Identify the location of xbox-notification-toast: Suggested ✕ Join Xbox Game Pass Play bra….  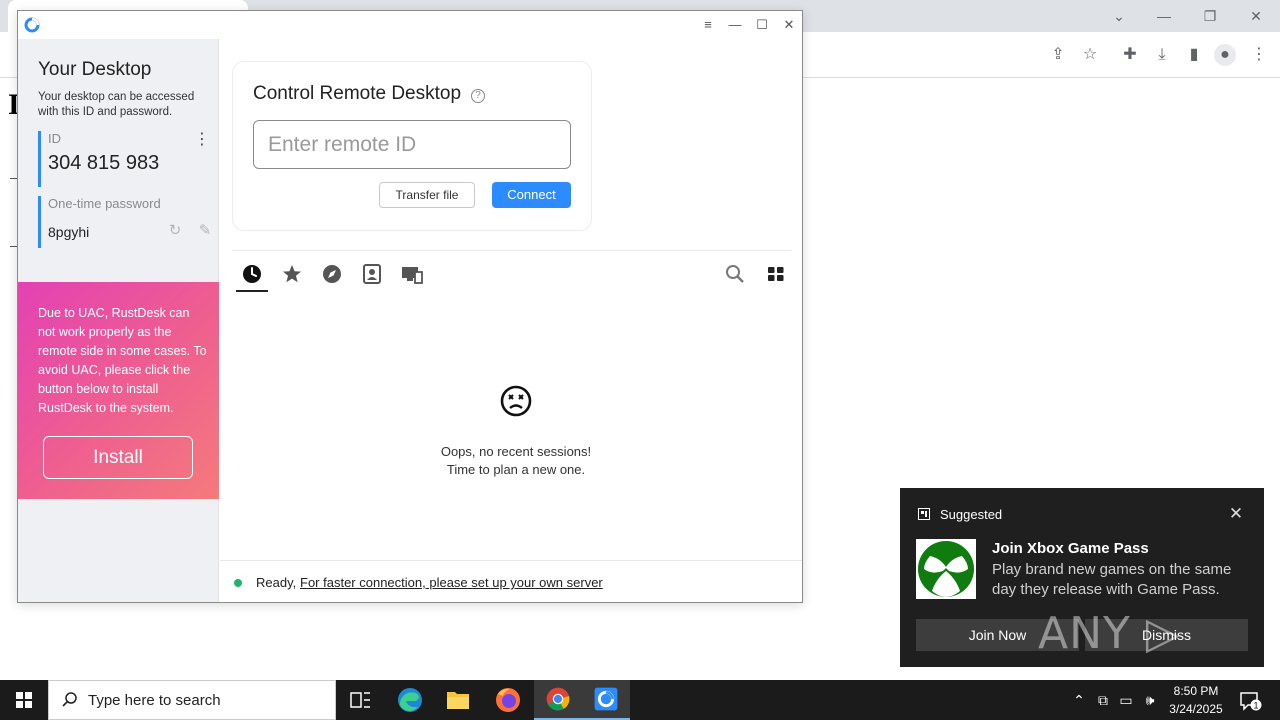
(1082, 599).